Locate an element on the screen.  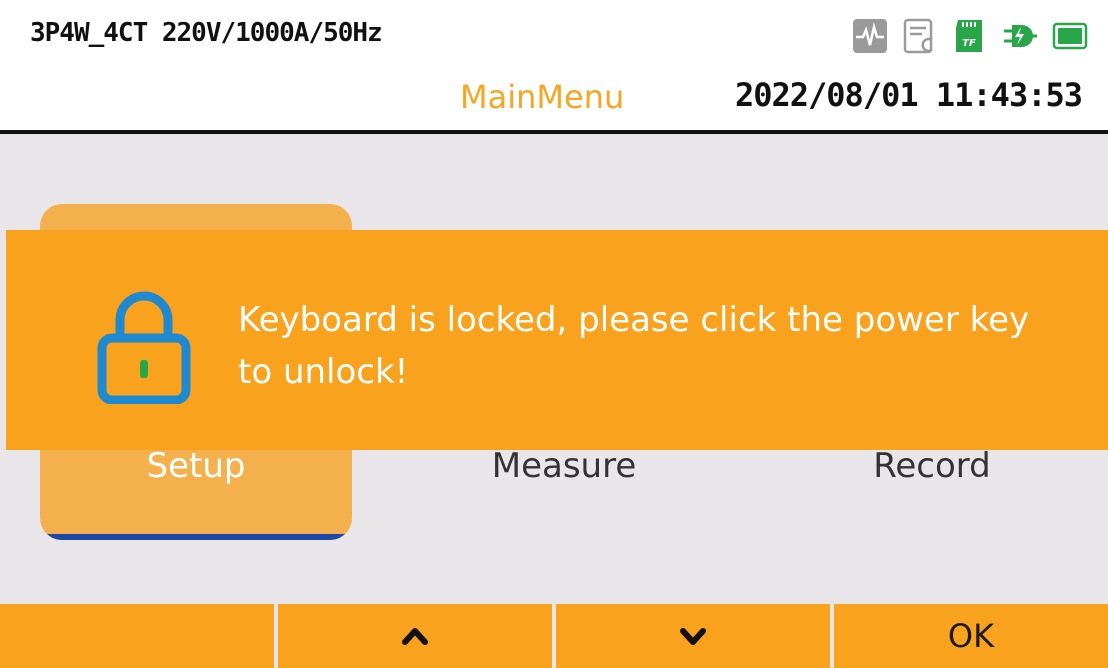
tf-card-icon: TF is located at coordinates (969, 36).